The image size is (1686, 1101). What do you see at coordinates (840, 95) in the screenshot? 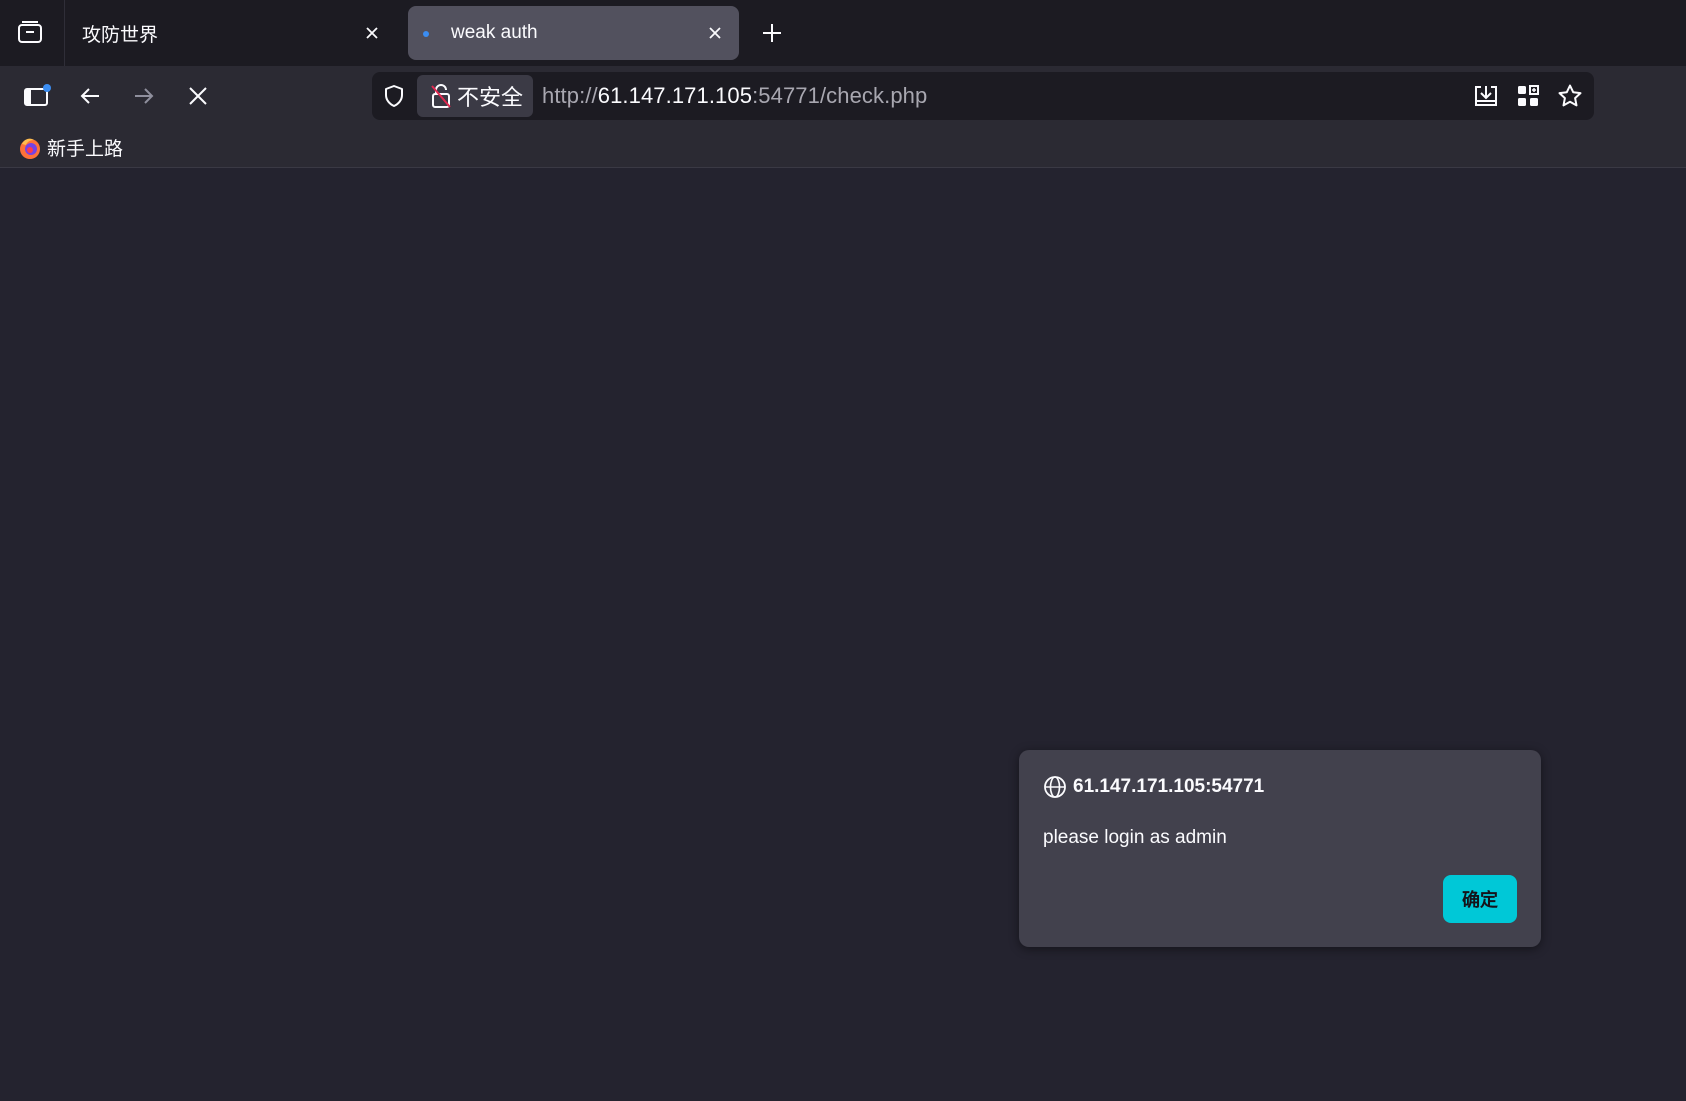
I see `url-path: :54771/check.php` at bounding box center [840, 95].